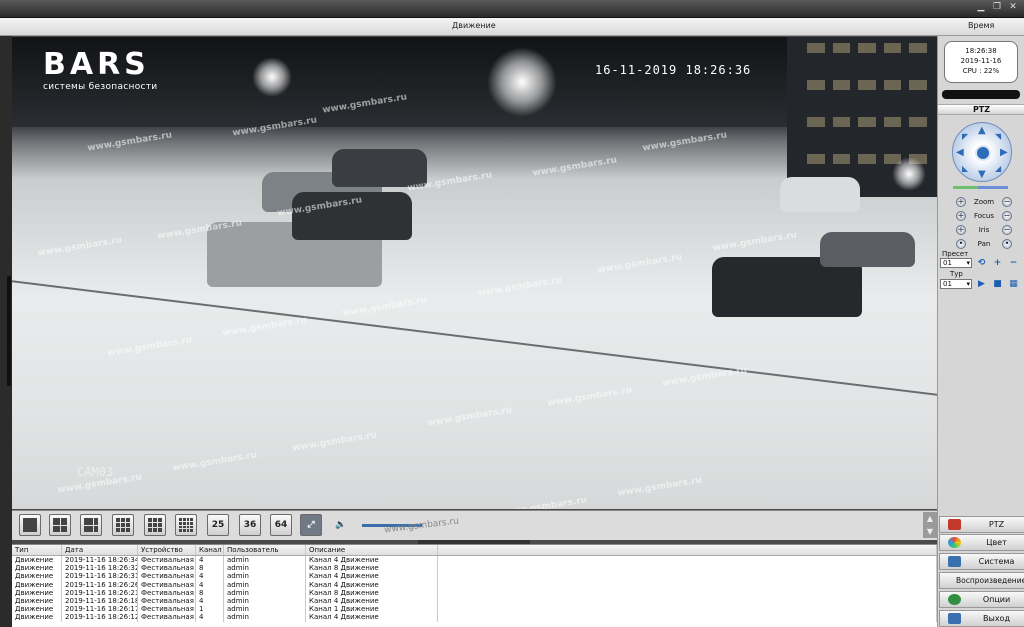  What do you see at coordinates (250, 525) in the screenshot?
I see `layout-36-button: 36` at bounding box center [250, 525].